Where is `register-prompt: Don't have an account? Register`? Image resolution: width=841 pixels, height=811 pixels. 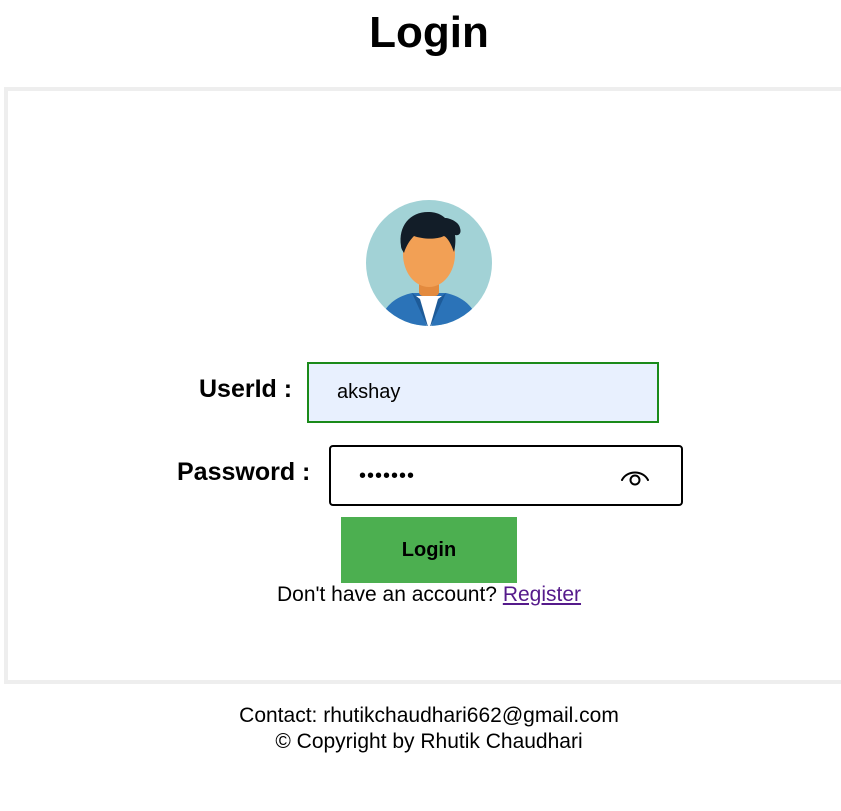 register-prompt: Don't have an account? Register is located at coordinates (420, 595).